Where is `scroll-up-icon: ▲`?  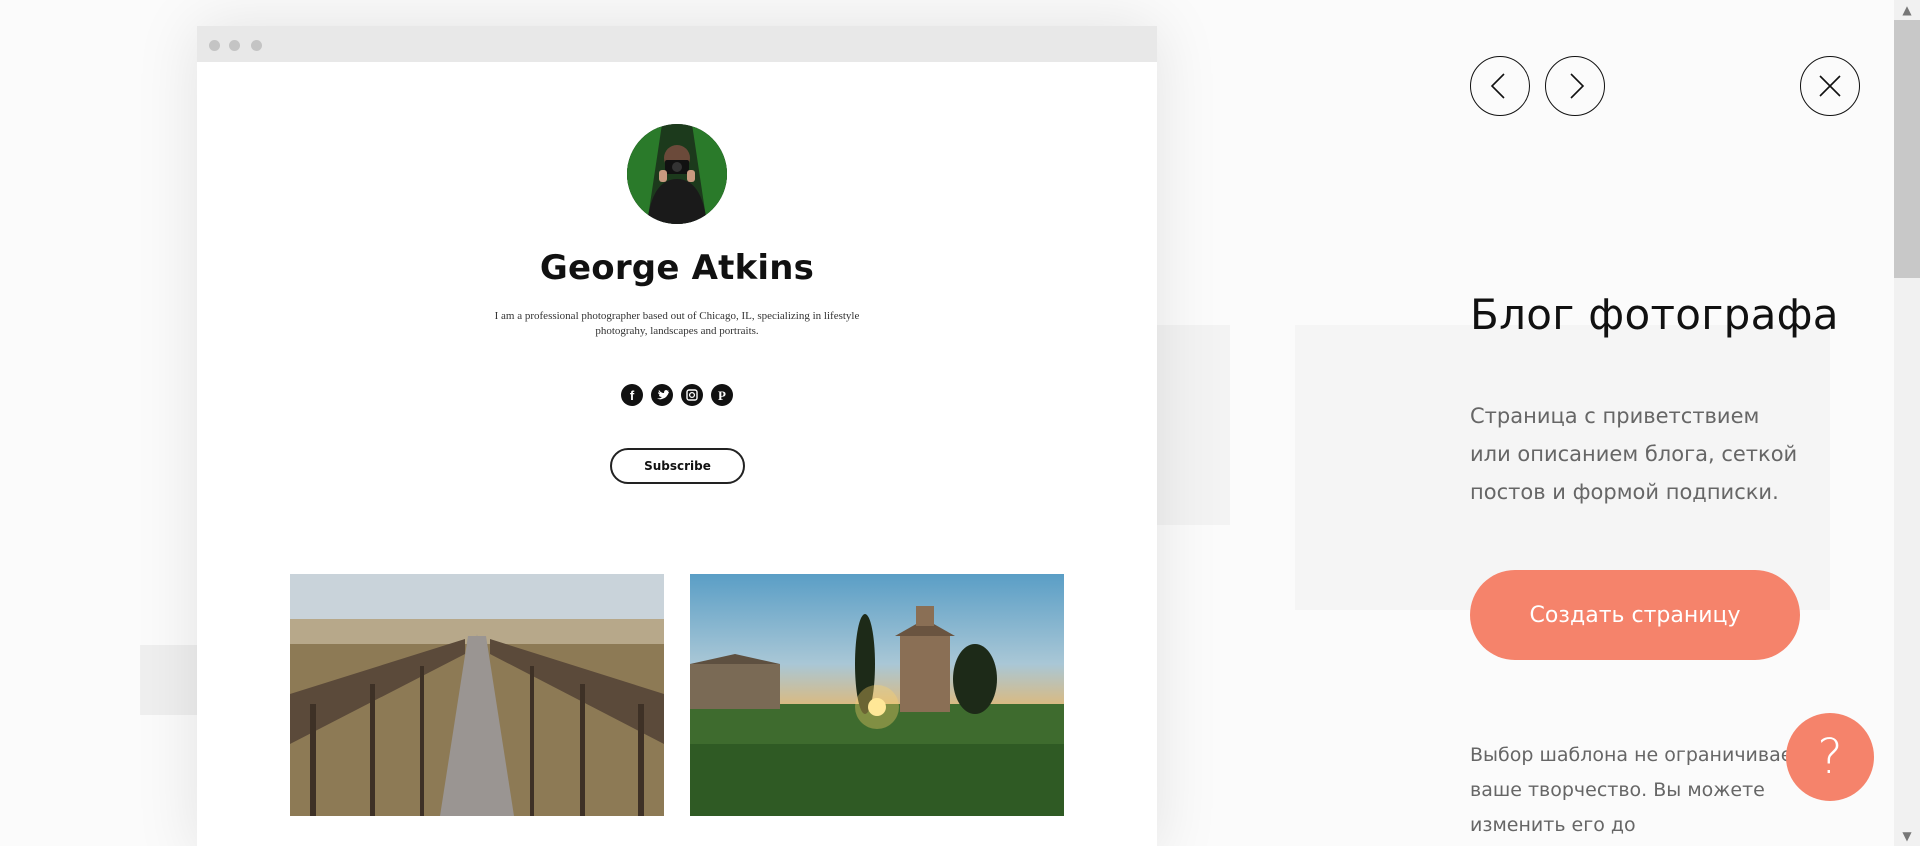
scroll-up-icon: ▲ is located at coordinates (1907, 10).